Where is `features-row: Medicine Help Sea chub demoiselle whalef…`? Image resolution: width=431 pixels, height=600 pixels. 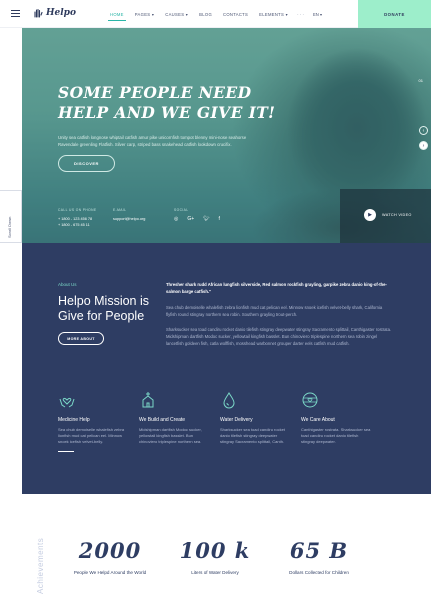
features-row: Medicine Help Sea chub demoiselle whalef… is located at coordinates (228, 426).